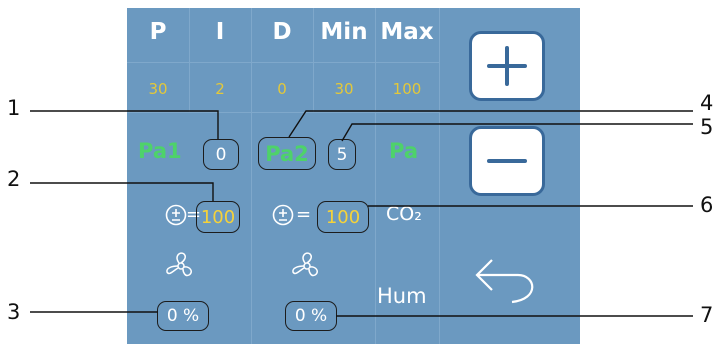 This screenshot has width=719, height=344. I want to click on callout-7: 7, so click(707, 315).